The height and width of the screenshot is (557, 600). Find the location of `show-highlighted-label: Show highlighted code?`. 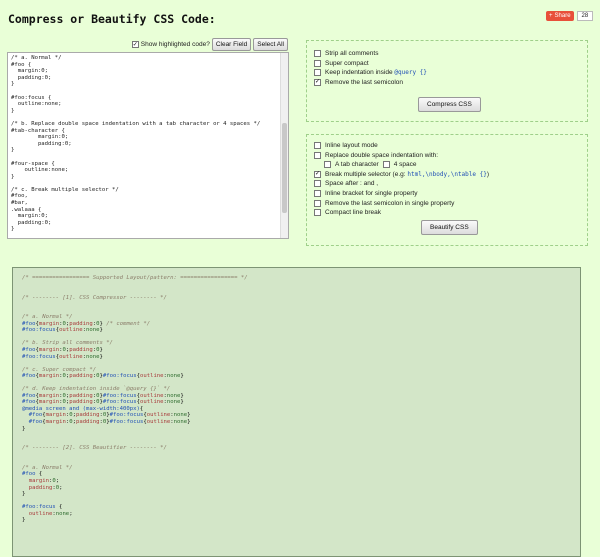

show-highlighted-label: Show highlighted code? is located at coordinates (175, 44).